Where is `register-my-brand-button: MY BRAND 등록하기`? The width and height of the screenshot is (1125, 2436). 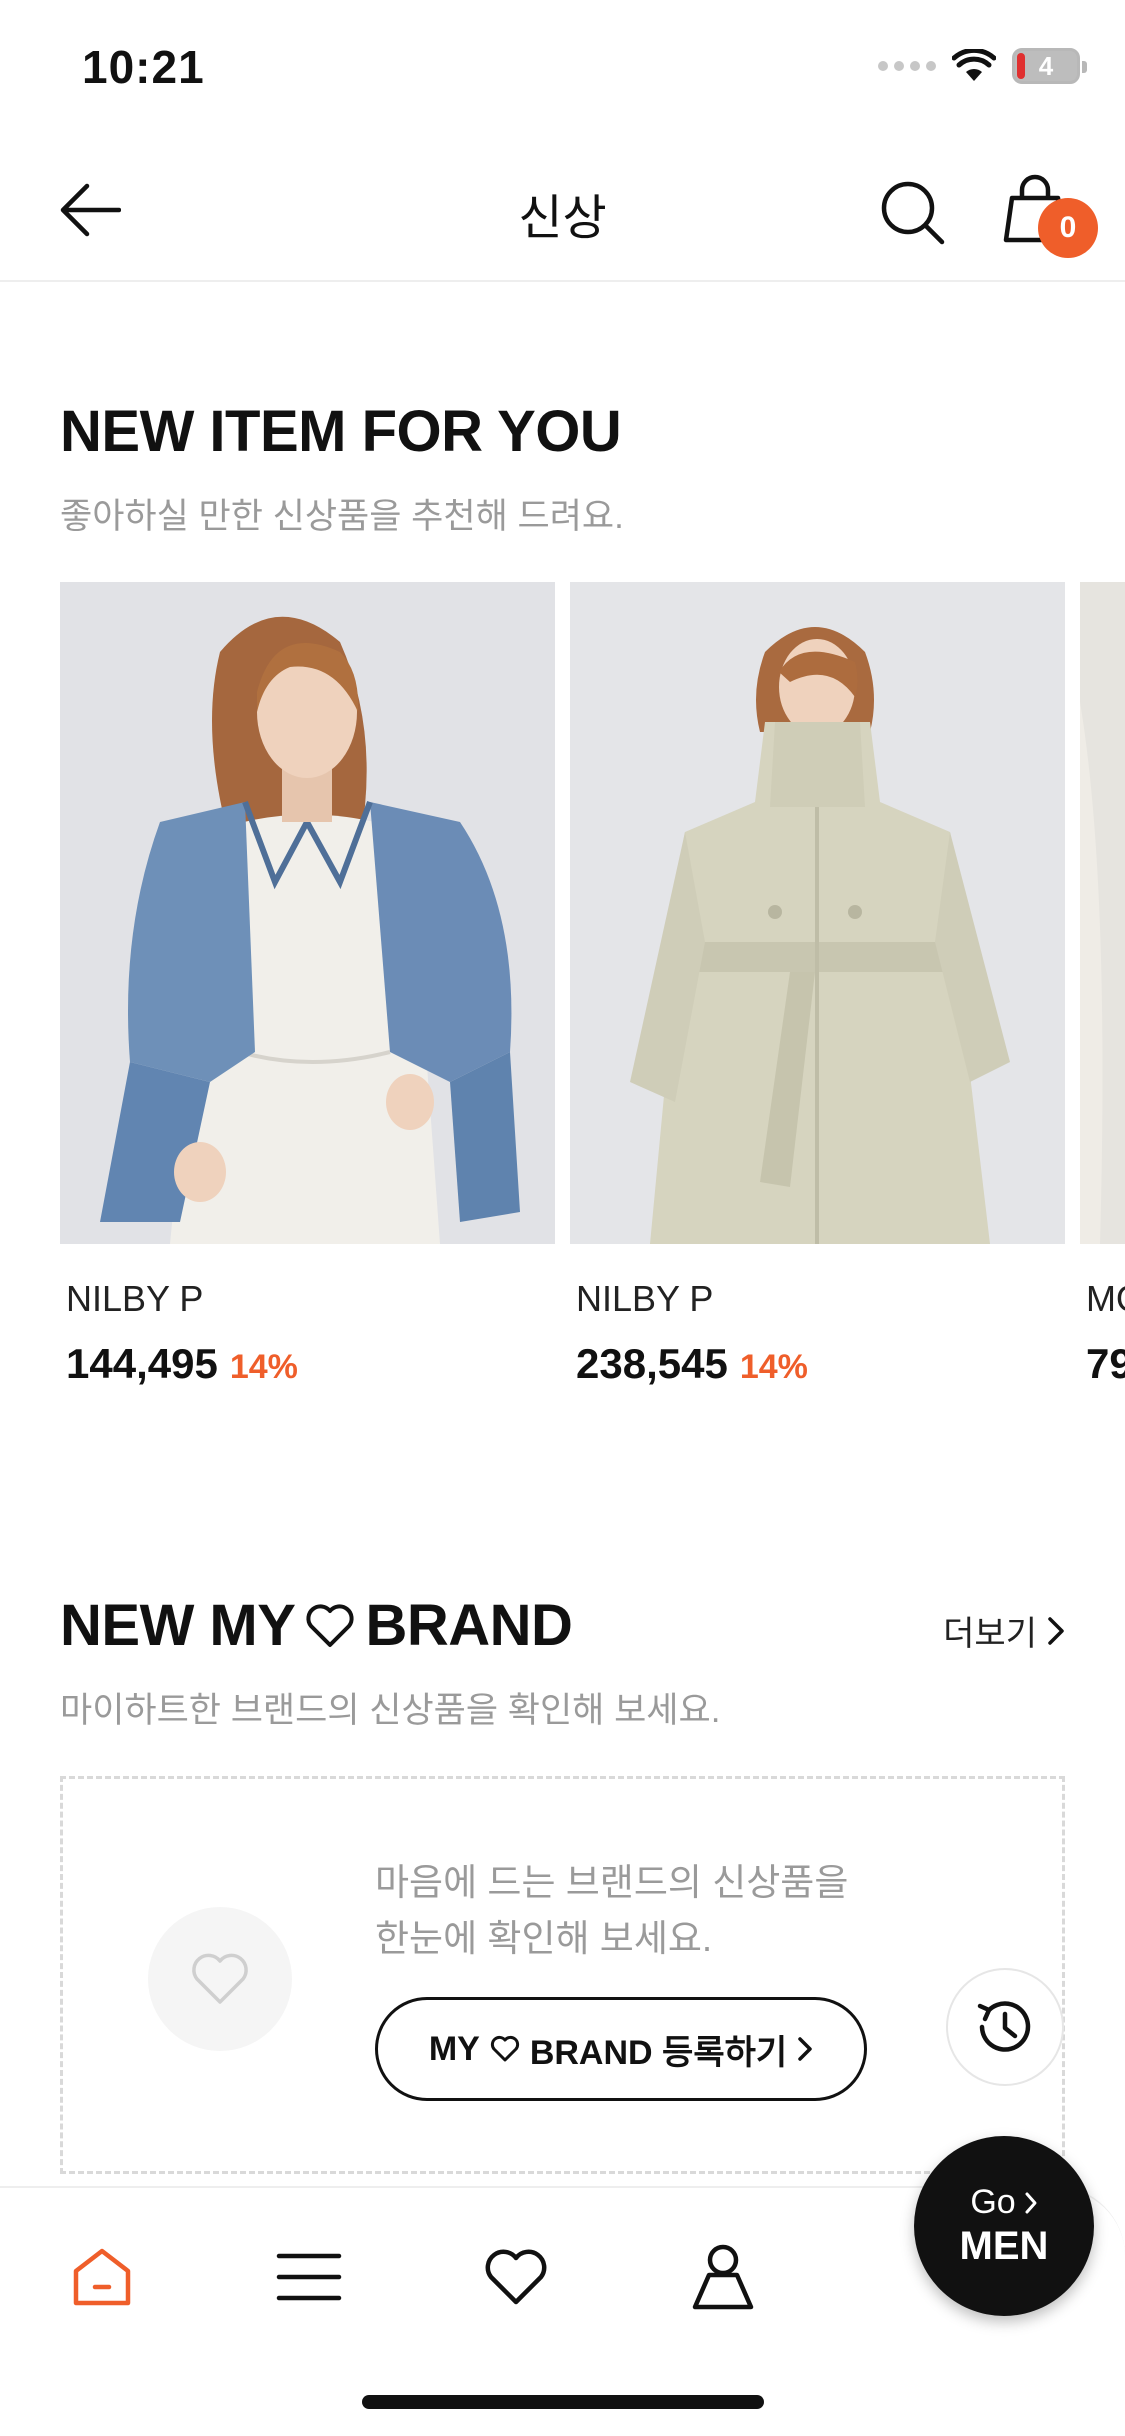
register-my-brand-button: MY BRAND 등록하기 is located at coordinates (621, 2049).